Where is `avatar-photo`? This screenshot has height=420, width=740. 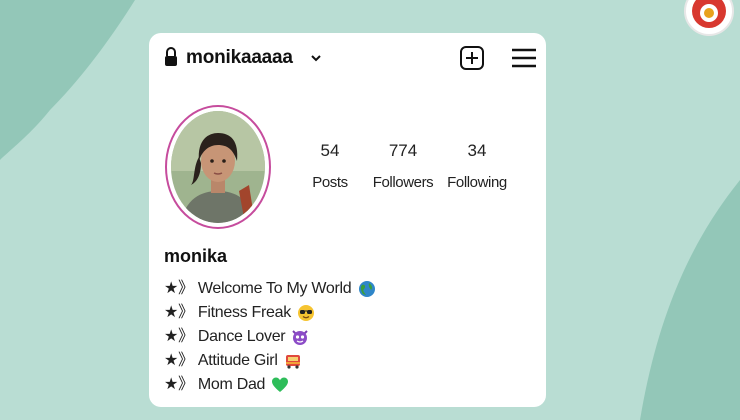
avatar-photo is located at coordinates (218, 167).